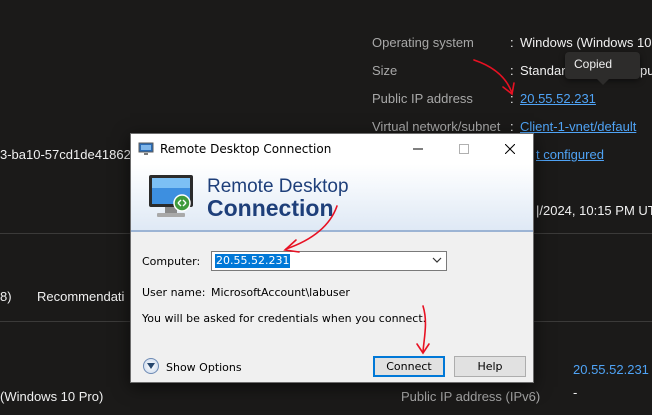  I want to click on annotation-arrow-ip, so click(493, 76).